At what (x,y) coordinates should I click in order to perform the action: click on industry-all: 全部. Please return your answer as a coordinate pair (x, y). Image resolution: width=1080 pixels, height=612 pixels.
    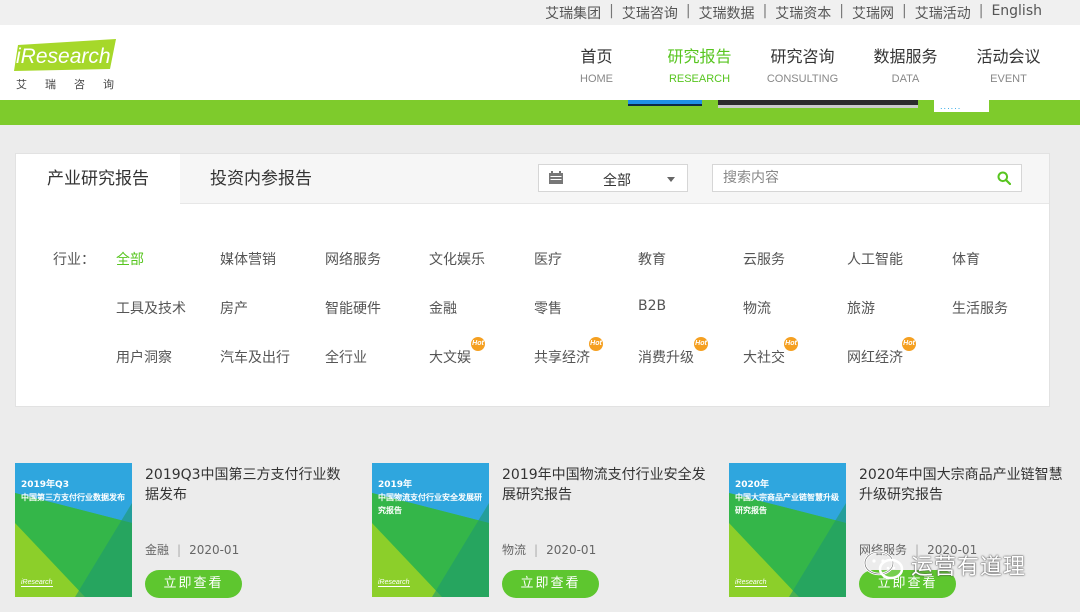
    Looking at the image, I should click on (130, 259).